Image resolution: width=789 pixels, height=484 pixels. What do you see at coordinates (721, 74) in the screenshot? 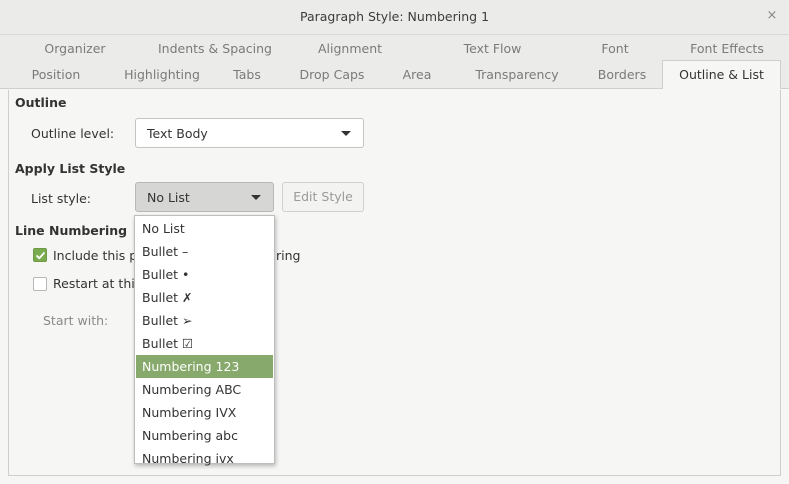
I see `tab-outline-list: Outline & List` at bounding box center [721, 74].